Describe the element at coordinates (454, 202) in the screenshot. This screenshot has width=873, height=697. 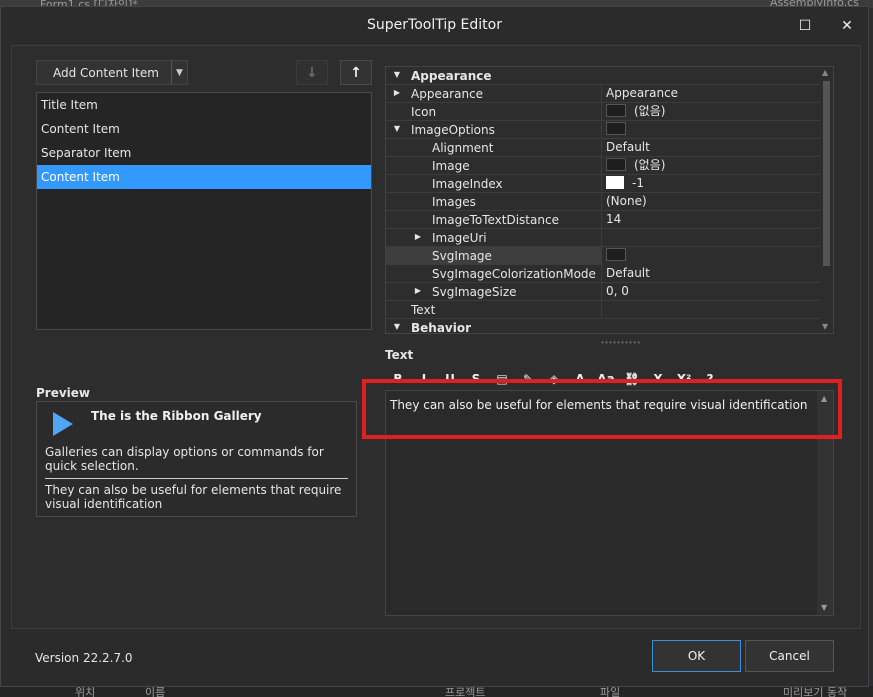
I see `property-name: Images` at that location.